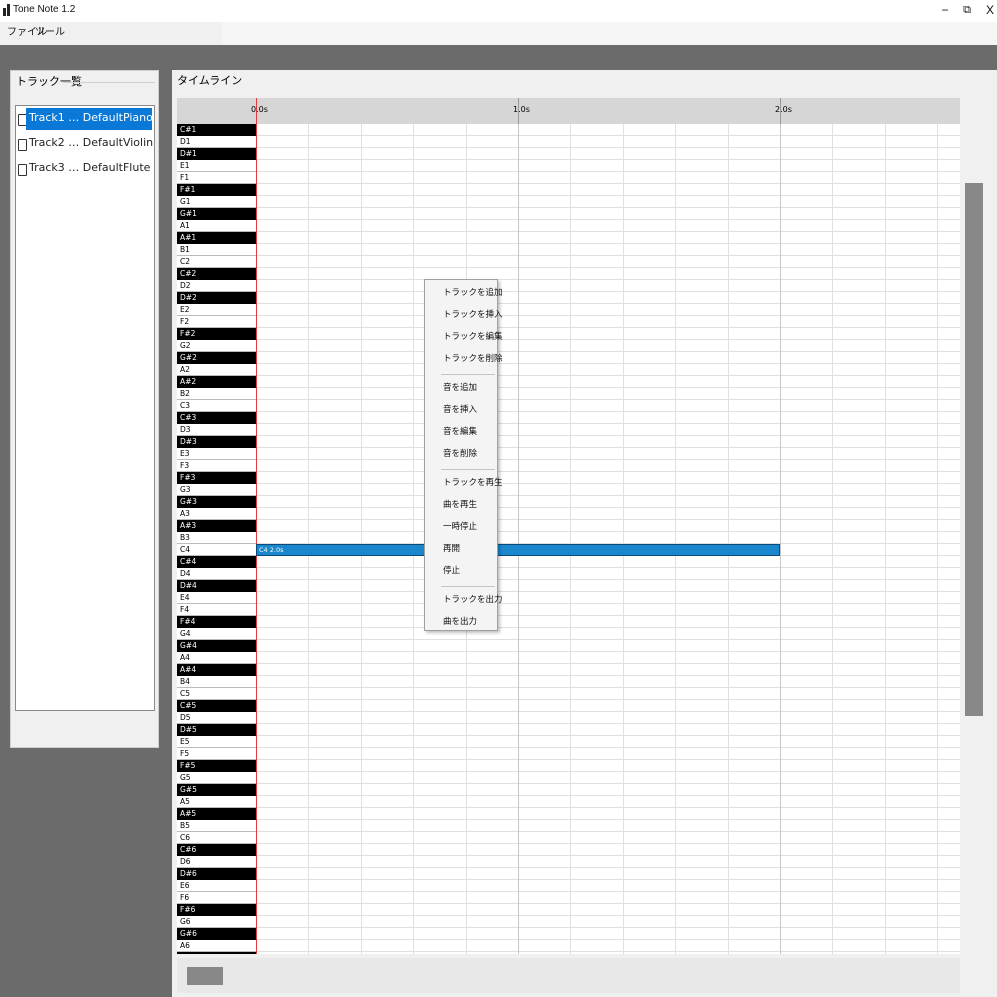  What do you see at coordinates (205, 976) in the screenshot?
I see `horizontal-scroll-thumb` at bounding box center [205, 976].